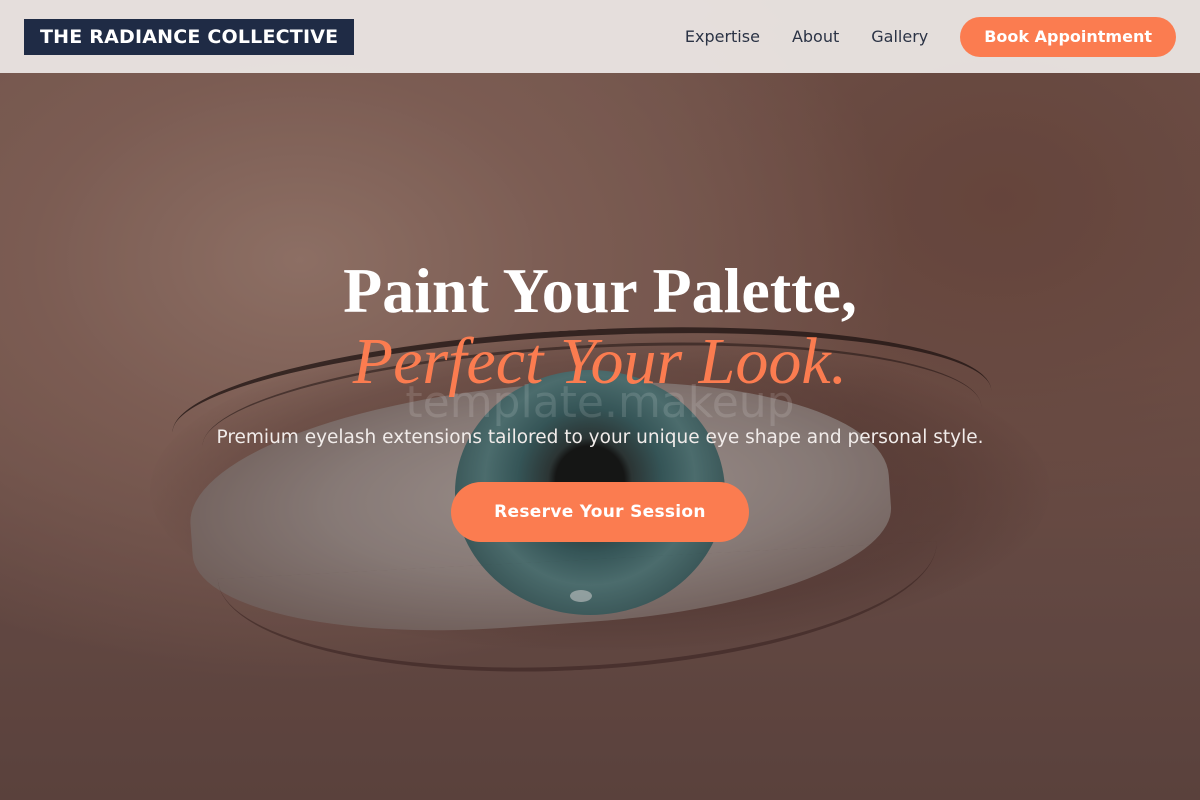 The image size is (1200, 800). What do you see at coordinates (600, 290) in the screenshot?
I see `hero-headline-line1: Paint Your Palette,` at bounding box center [600, 290].